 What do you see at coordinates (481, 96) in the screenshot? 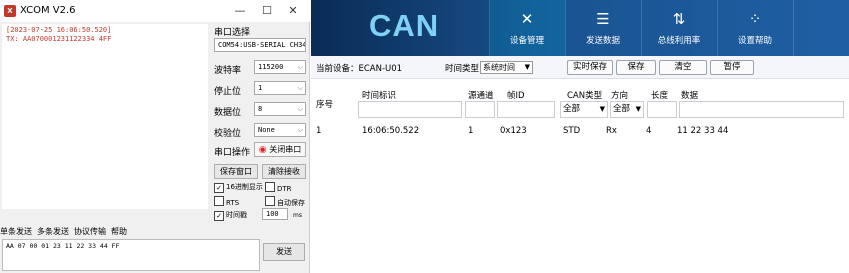
I see `col-channel: 源通道` at bounding box center [481, 96].